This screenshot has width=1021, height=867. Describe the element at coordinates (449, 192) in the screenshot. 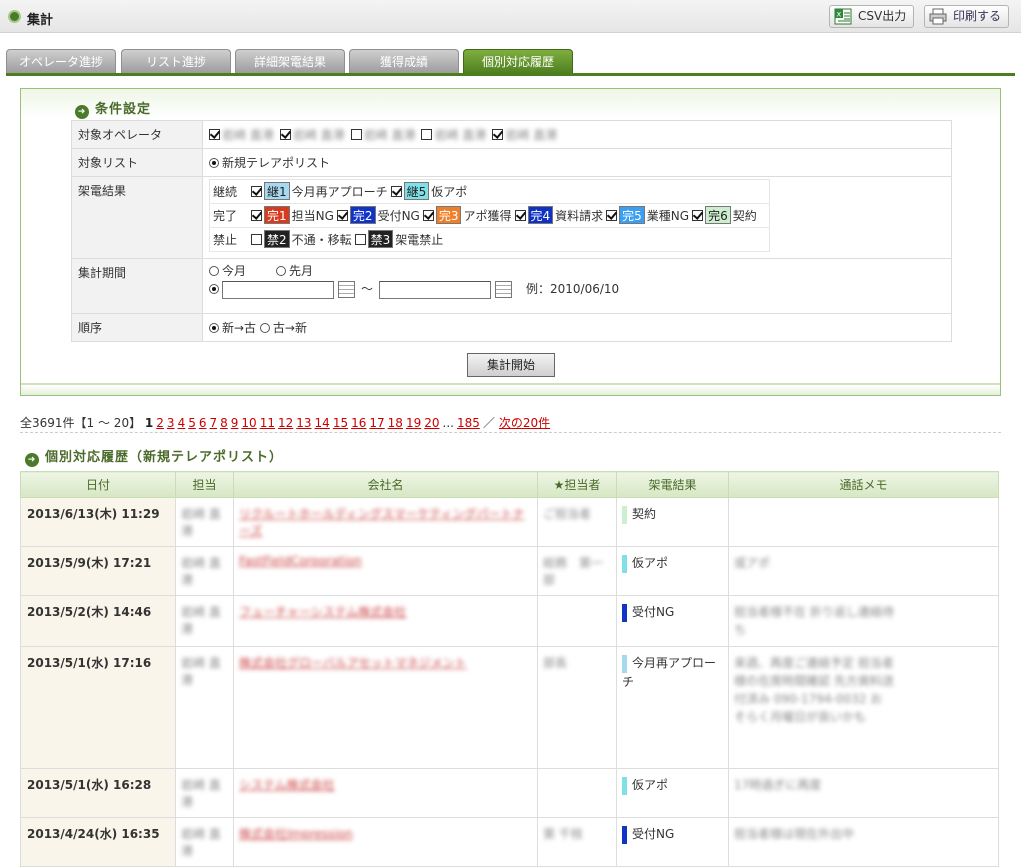

I see `result-option-label: 仮アポ` at that location.